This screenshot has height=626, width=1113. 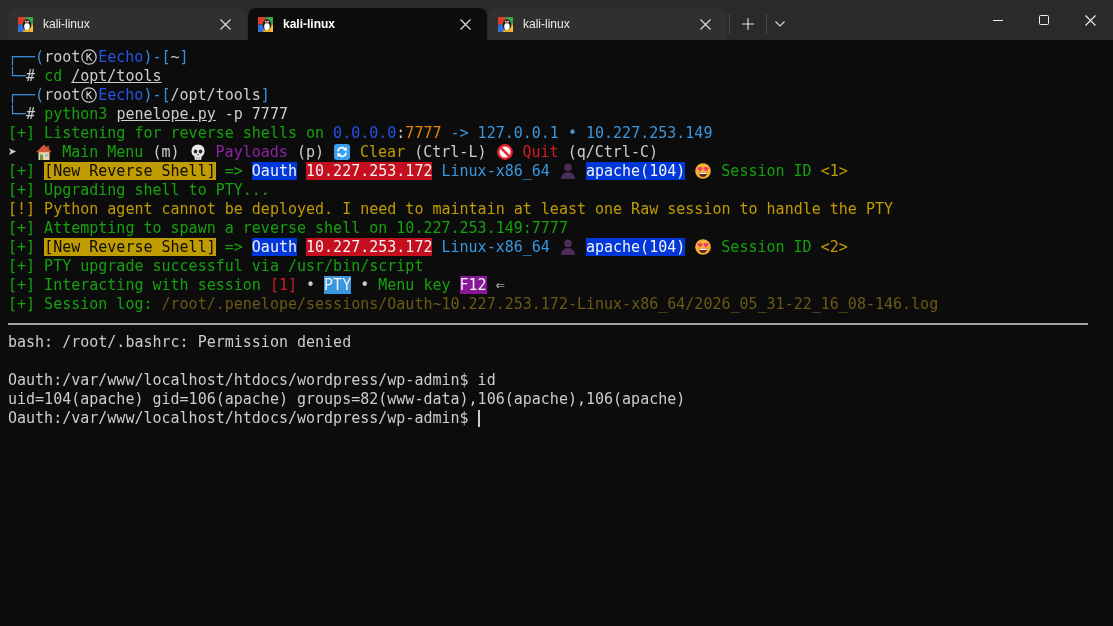 What do you see at coordinates (288, 228) in the screenshot?
I see `terminal-line: [+] Attempting to spawn a reverse shell on 10.227.253.149:7777` at bounding box center [288, 228].